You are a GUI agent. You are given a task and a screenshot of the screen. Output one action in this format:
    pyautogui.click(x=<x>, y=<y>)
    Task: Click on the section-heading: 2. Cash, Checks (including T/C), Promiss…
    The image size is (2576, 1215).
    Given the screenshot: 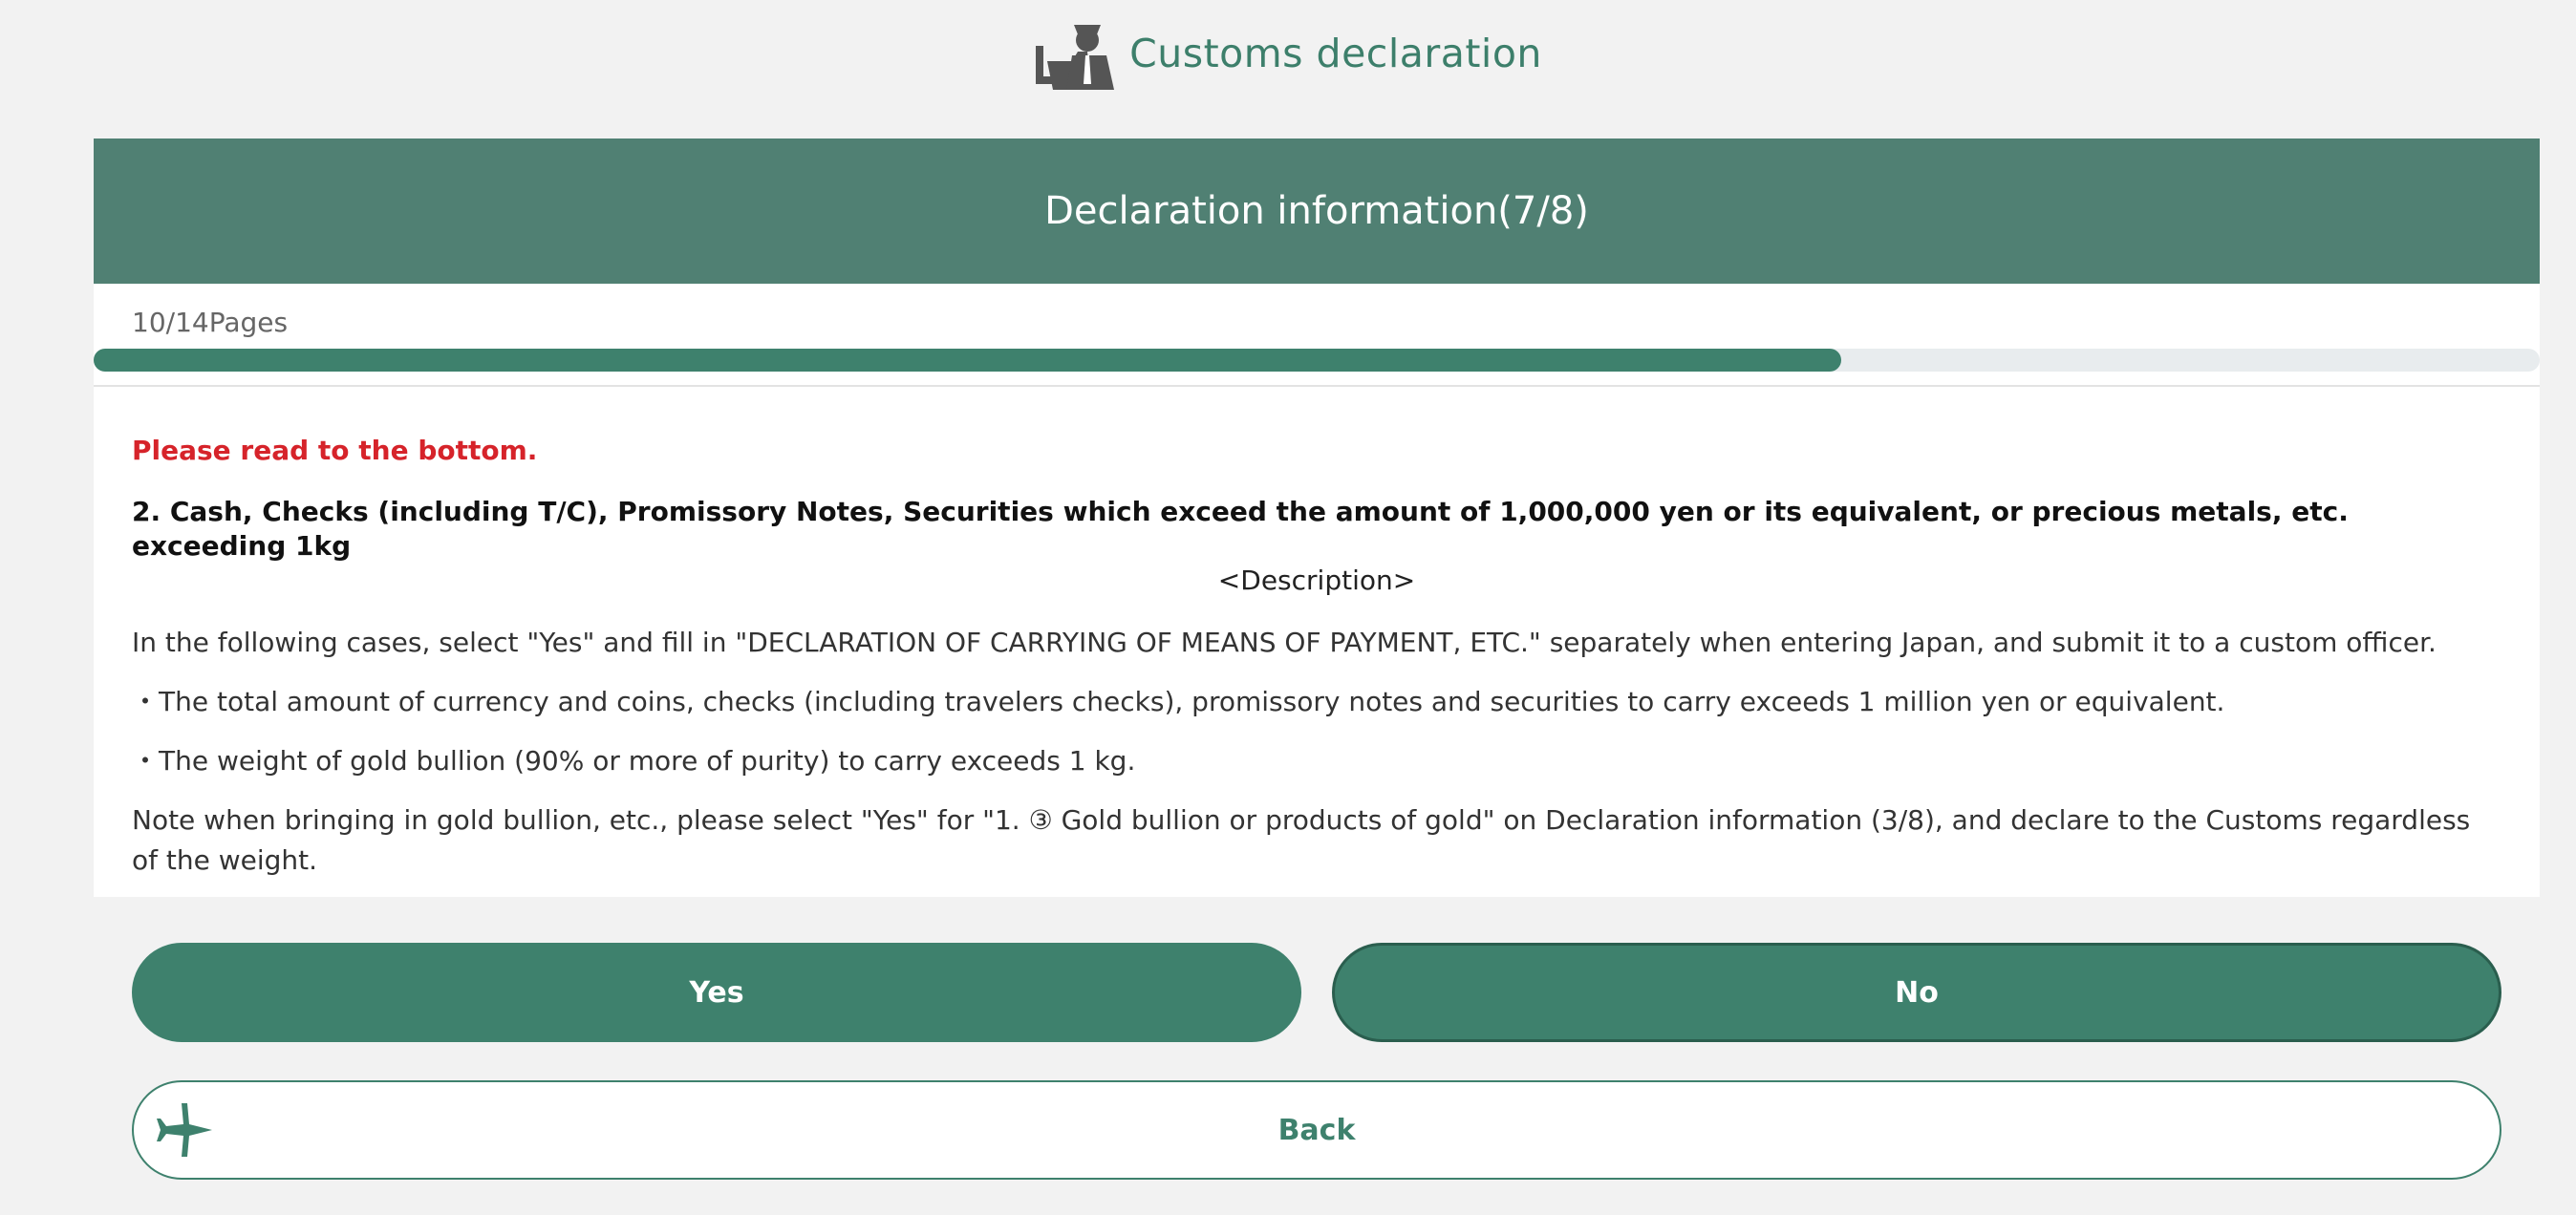 What is the action you would take?
    pyautogui.click(x=1240, y=529)
    